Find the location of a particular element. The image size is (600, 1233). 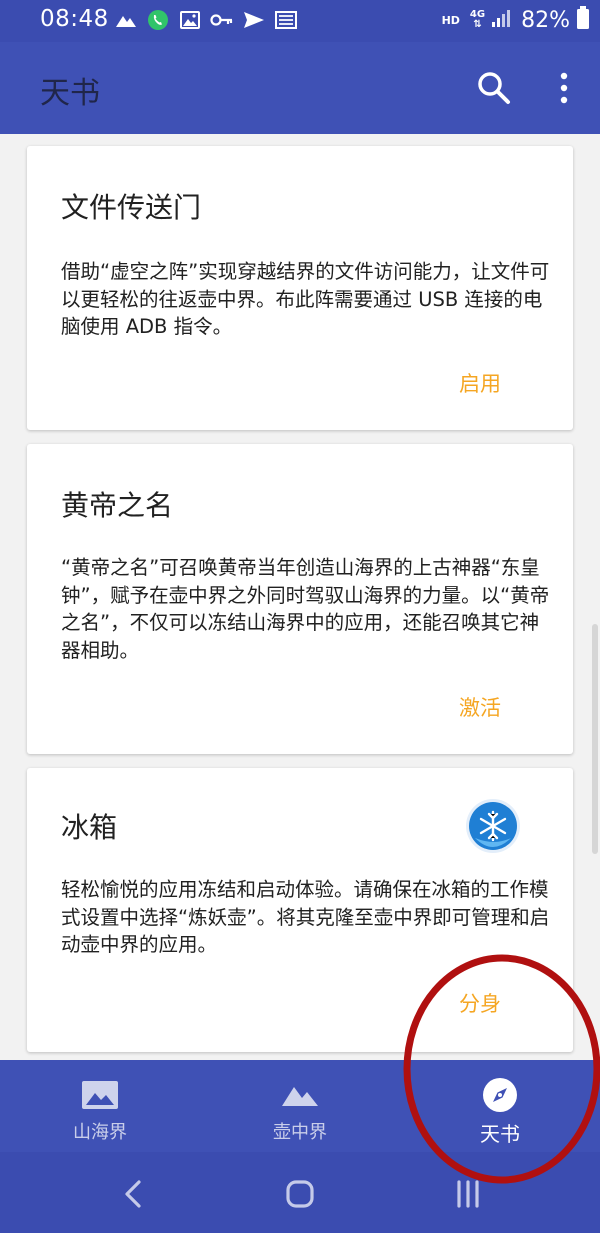

card-title: 冰箱 is located at coordinates (89, 827).